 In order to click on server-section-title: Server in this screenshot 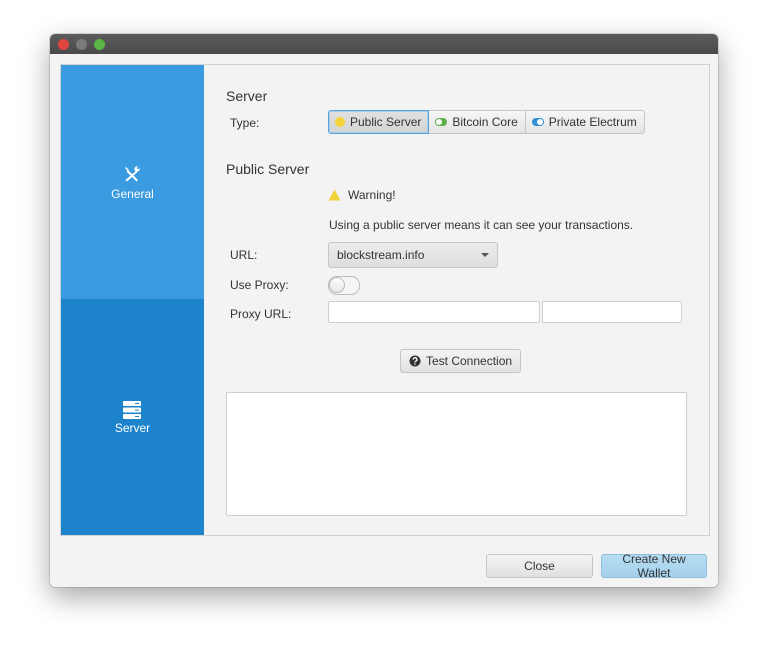, I will do `click(247, 96)`.